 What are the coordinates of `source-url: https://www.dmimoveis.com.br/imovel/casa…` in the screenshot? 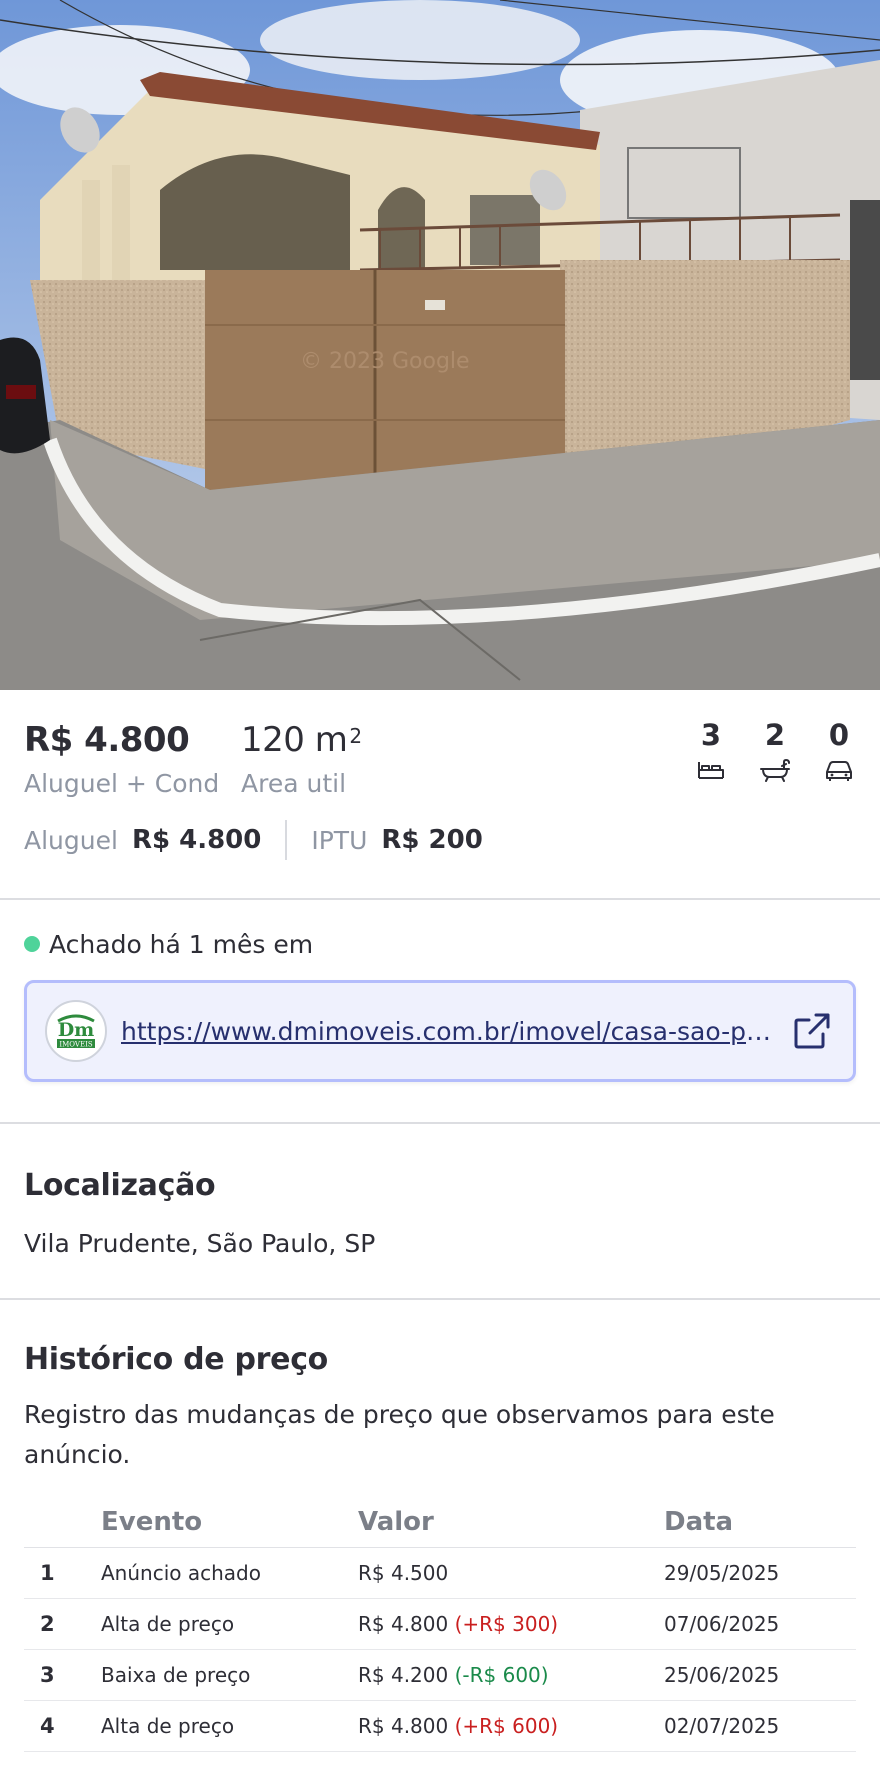 It's located at (447, 1031).